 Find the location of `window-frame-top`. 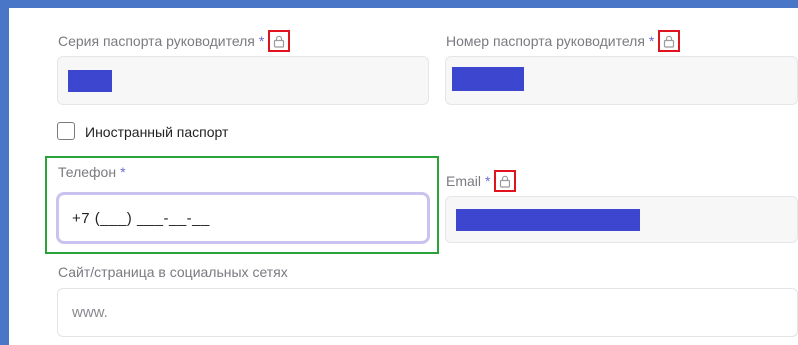

window-frame-top is located at coordinates (399, 4).